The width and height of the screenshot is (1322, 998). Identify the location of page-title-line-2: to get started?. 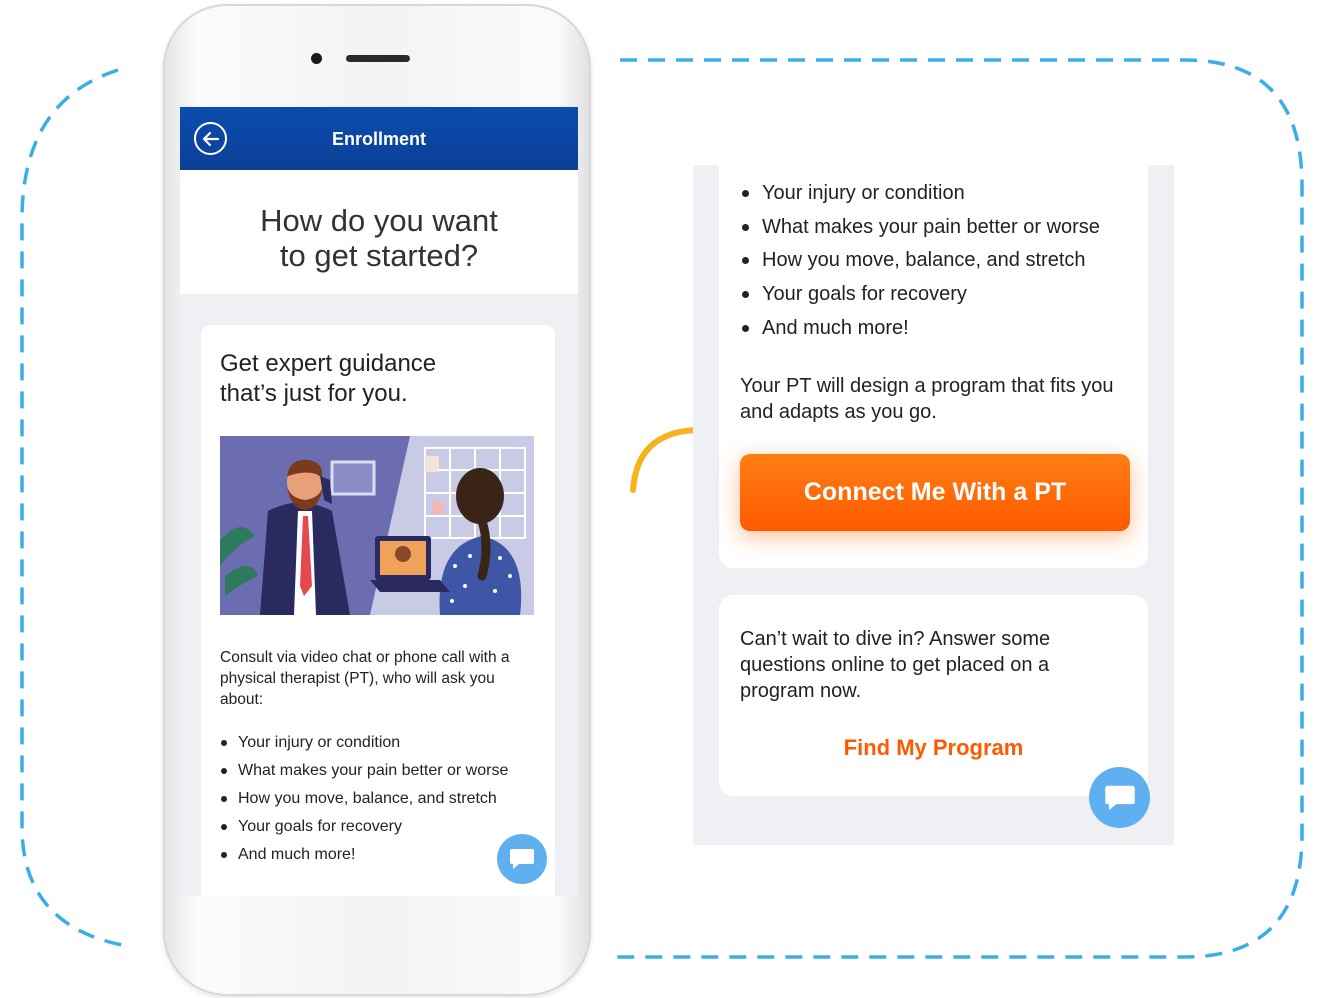
(379, 255).